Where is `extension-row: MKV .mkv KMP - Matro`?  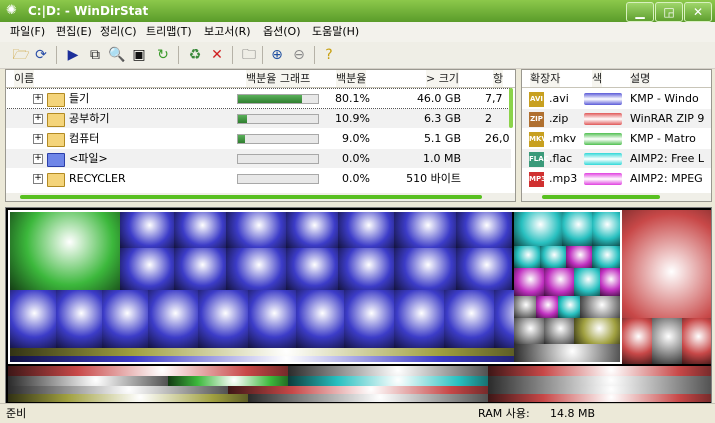 extension-row: MKV .mkv KMP - Matro is located at coordinates (616, 138).